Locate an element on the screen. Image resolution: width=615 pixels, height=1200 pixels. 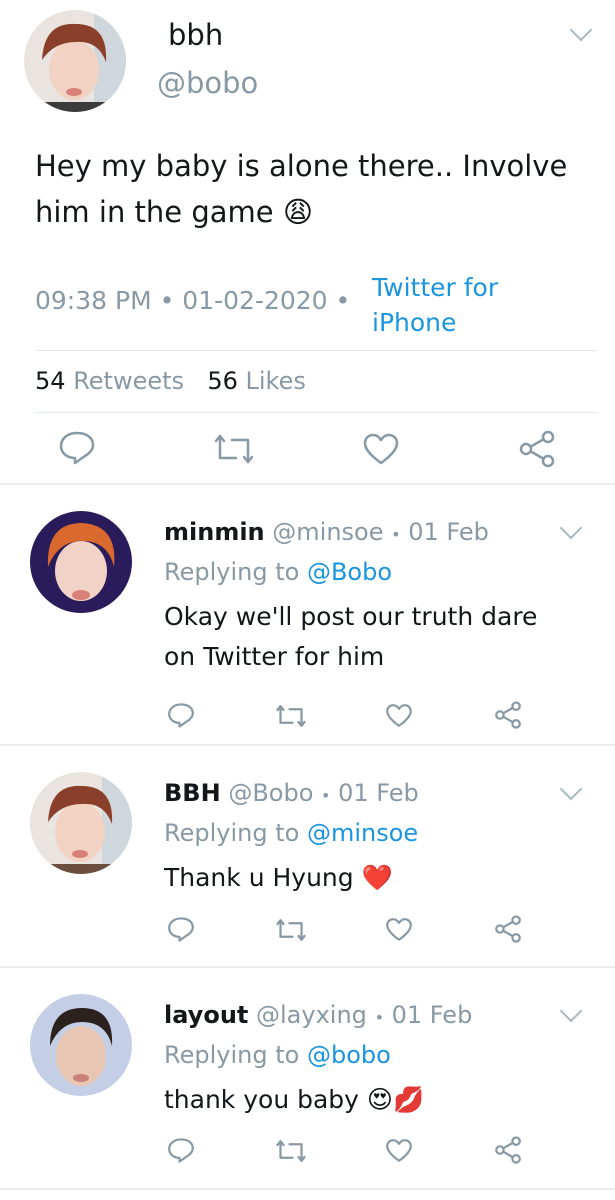
tweet-source-line2: iPhone is located at coordinates (414, 322).